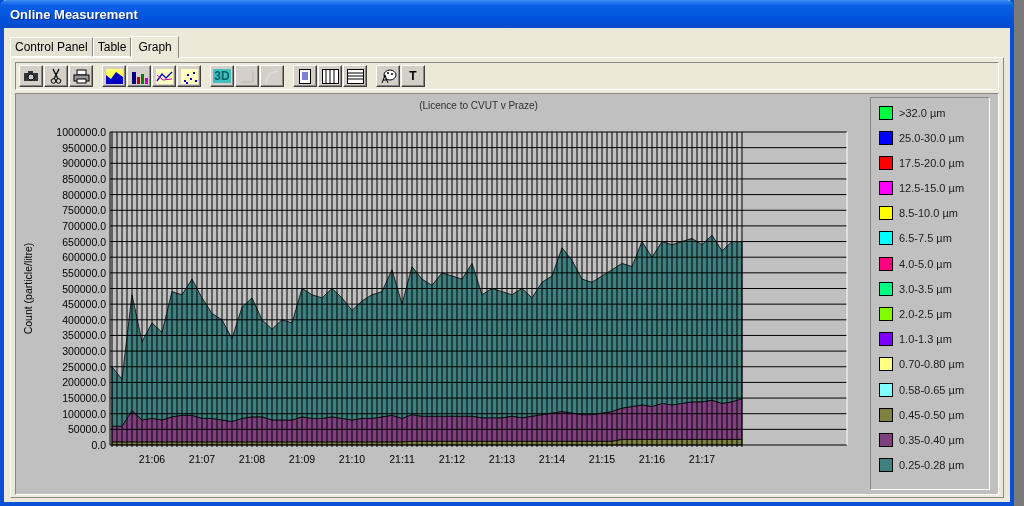 The width and height of the screenshot is (1024, 506). Describe the element at coordinates (84, 241) in the screenshot. I see `y-tick-label: 650000.0` at that location.